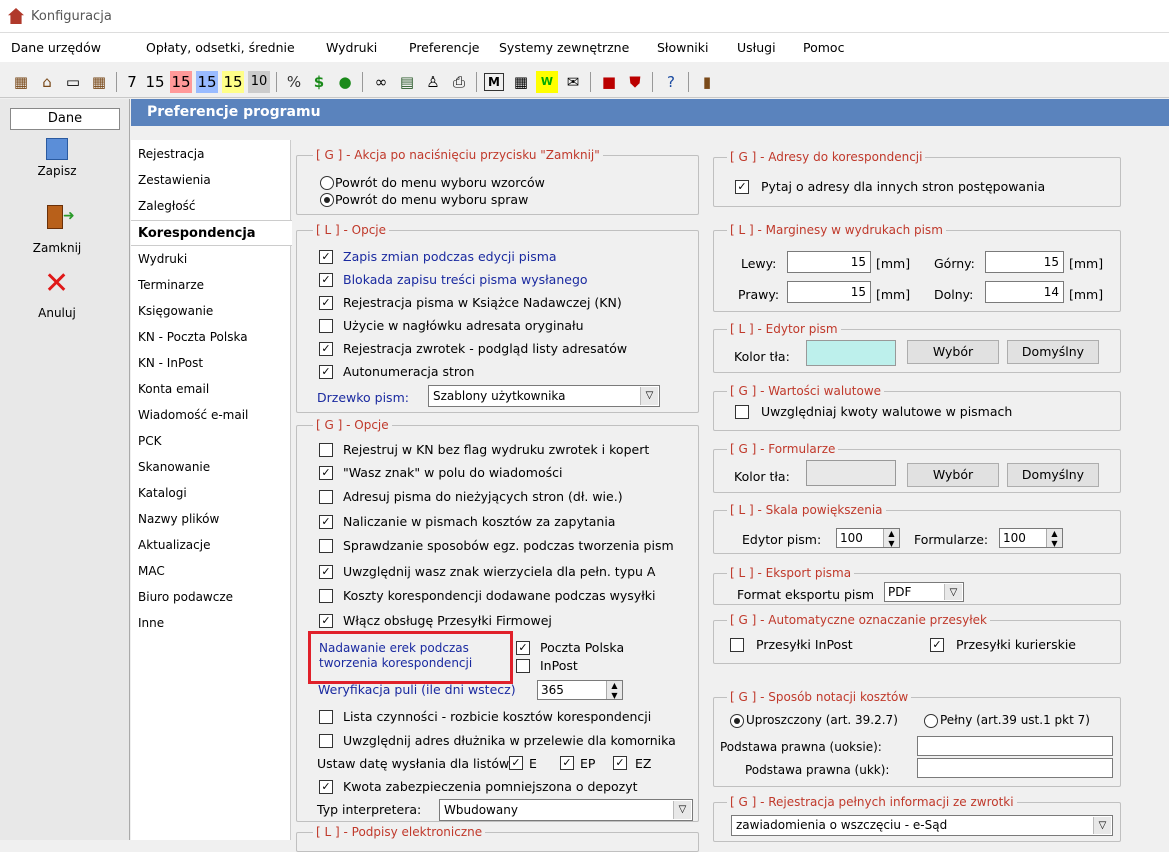 The width and height of the screenshot is (1169, 852). I want to click on nav-item: Nazwy plików, so click(178, 519).